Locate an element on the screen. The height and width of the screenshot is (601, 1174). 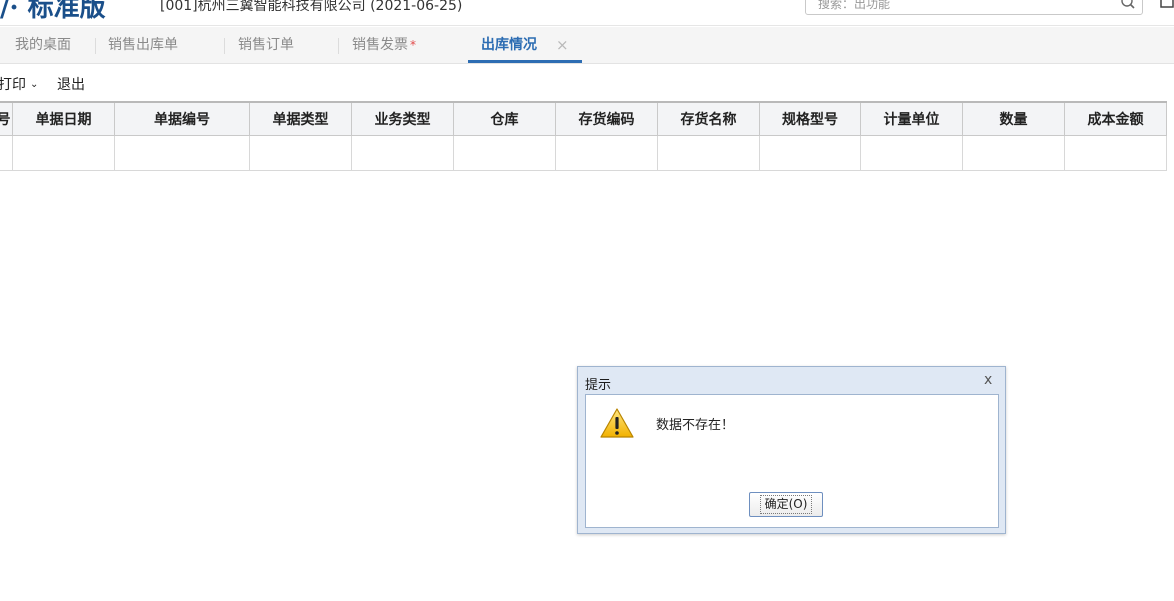
alert-dialog: 提示 x 数据不存在！ 确定(O) is located at coordinates (791, 450).